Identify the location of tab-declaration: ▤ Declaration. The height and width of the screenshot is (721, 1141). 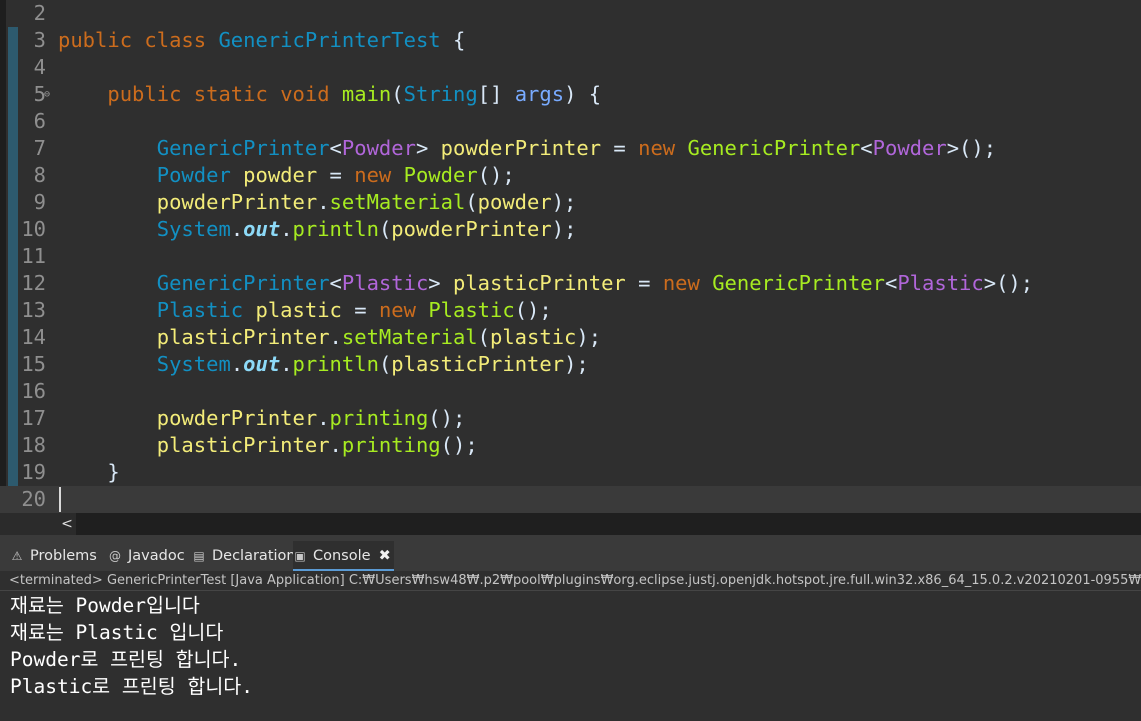
(243, 556).